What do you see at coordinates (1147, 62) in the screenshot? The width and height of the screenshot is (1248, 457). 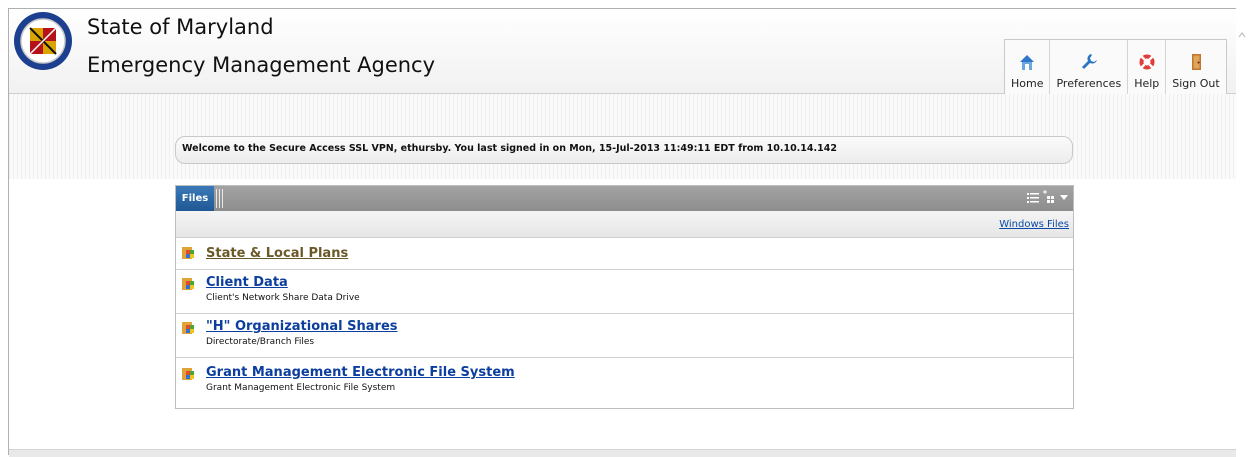 I see `lifebuoy-icon` at bounding box center [1147, 62].